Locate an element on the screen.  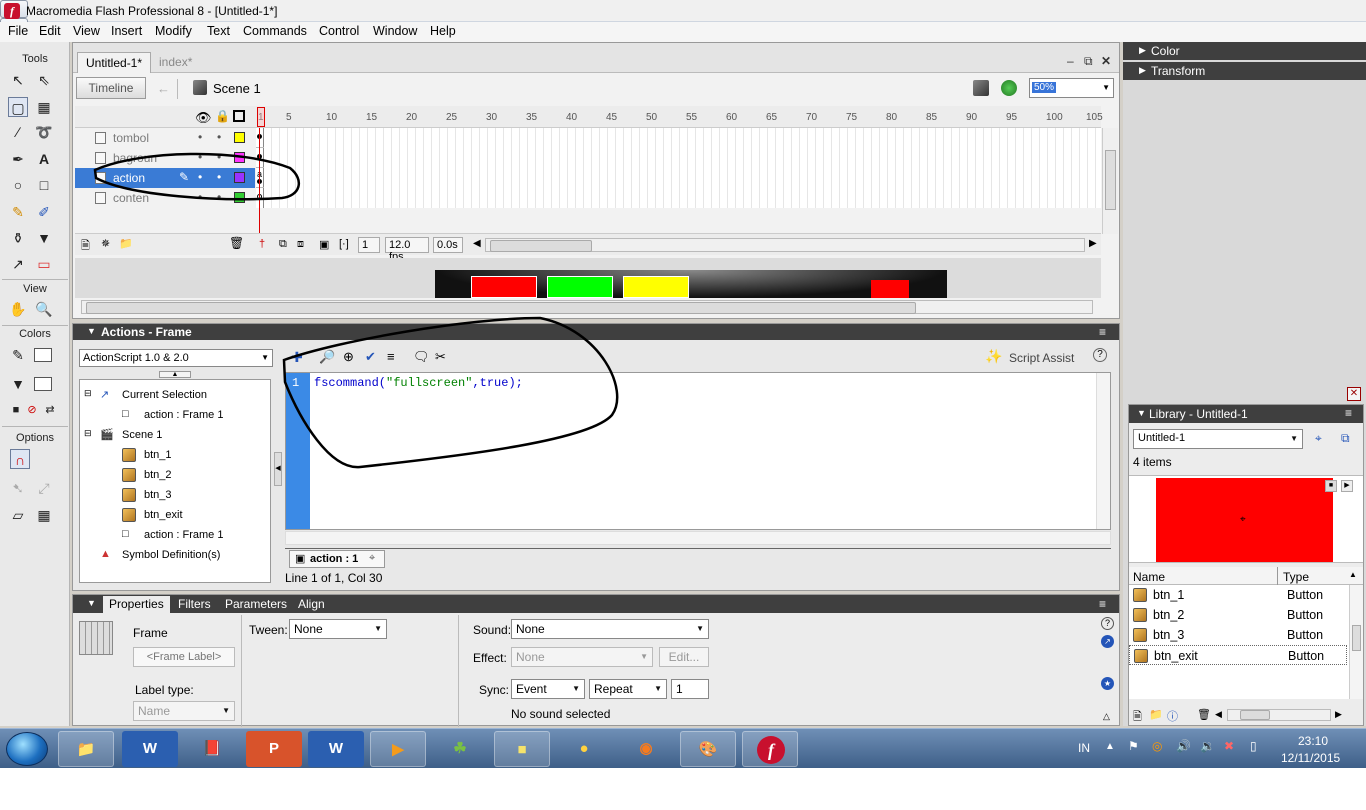
frame-label-input is located at coordinates (184, 657).